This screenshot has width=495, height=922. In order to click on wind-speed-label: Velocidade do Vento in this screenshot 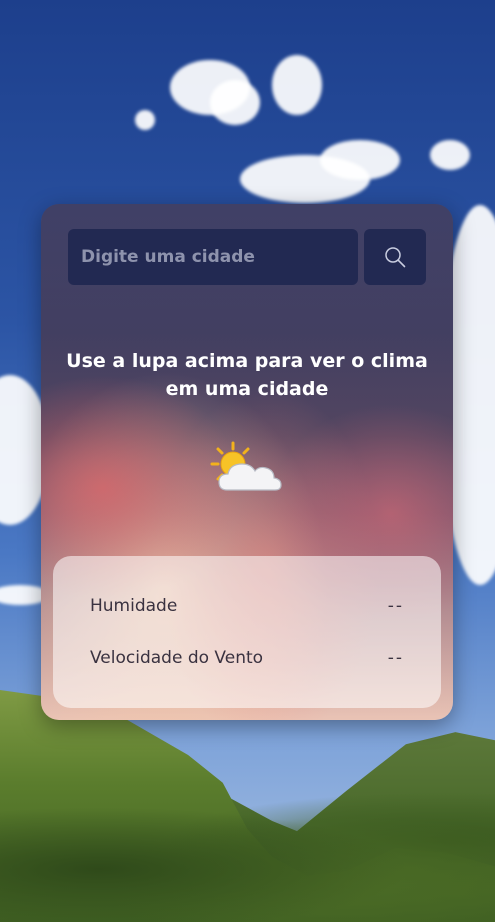, I will do `click(177, 658)`.